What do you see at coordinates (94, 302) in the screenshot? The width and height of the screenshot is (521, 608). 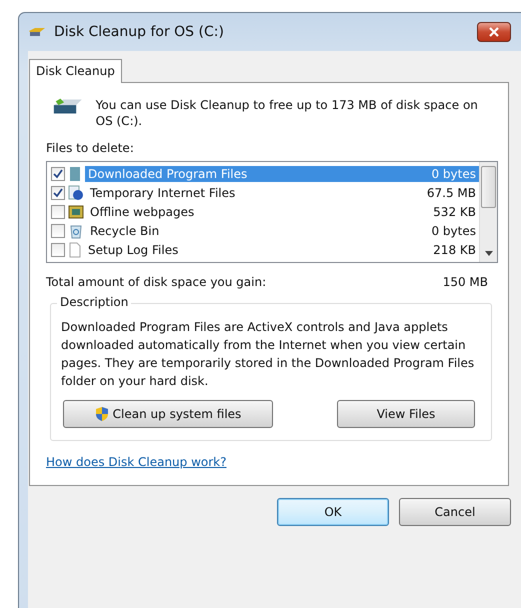 I see `description-title: Description` at bounding box center [94, 302].